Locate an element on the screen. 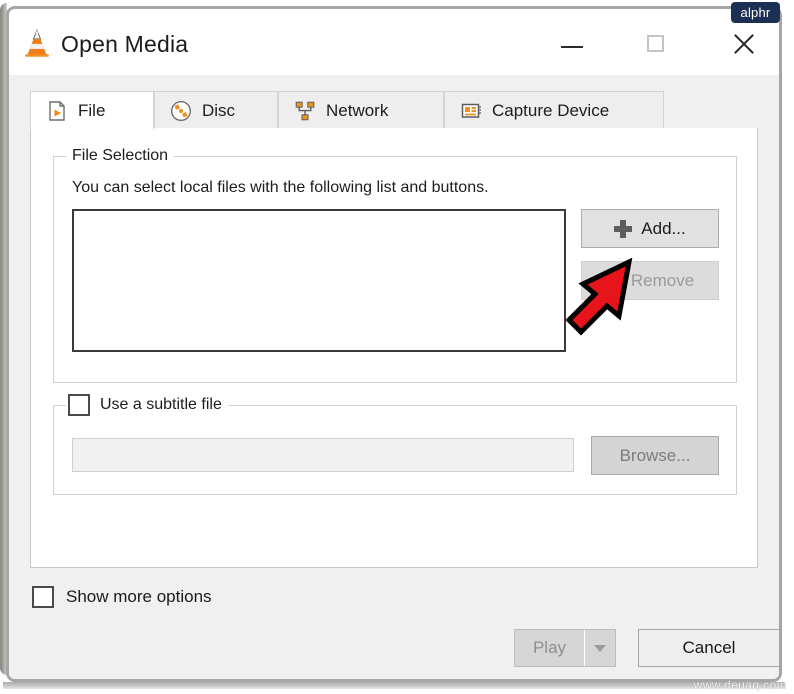  network-icon is located at coordinates (305, 111).